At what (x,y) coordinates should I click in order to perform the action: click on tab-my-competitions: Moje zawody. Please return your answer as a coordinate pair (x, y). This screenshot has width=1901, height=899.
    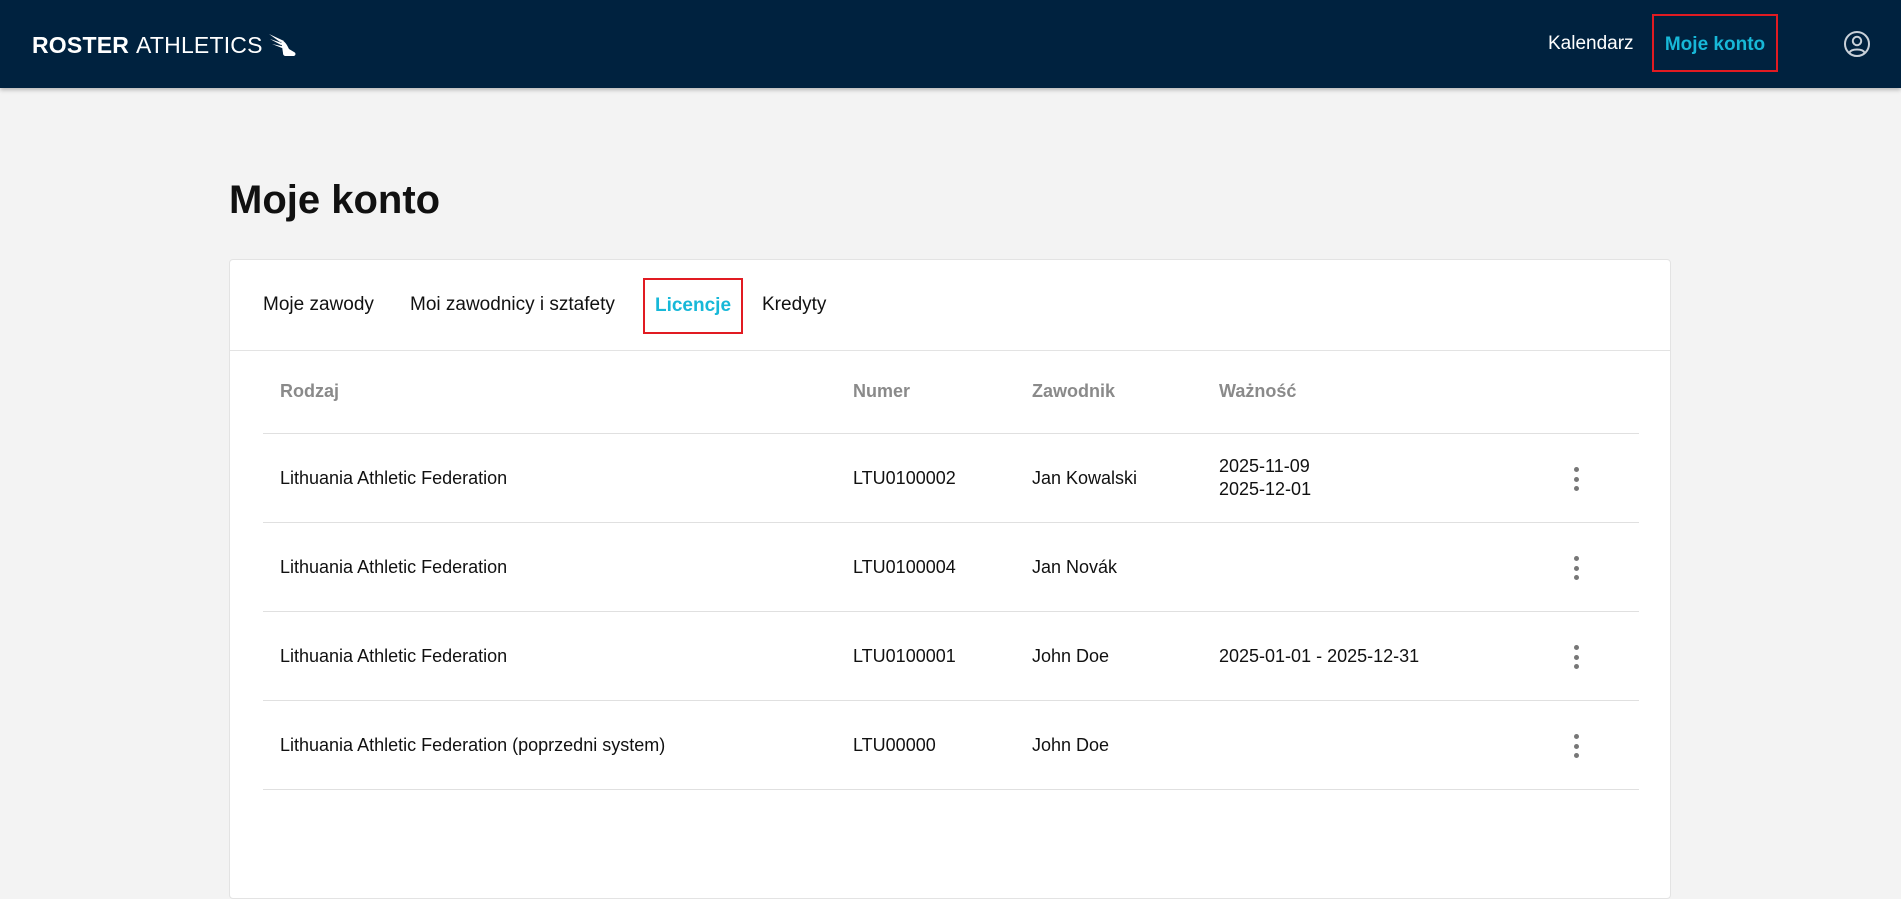
    Looking at the image, I should click on (318, 305).